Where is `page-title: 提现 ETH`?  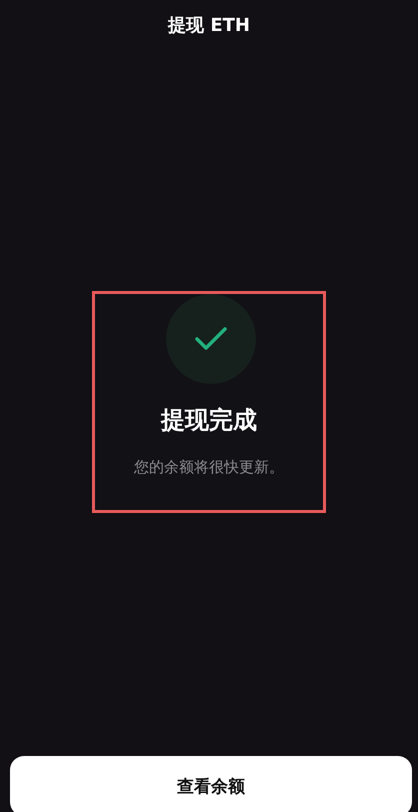
page-title: 提现 ETH is located at coordinates (209, 25).